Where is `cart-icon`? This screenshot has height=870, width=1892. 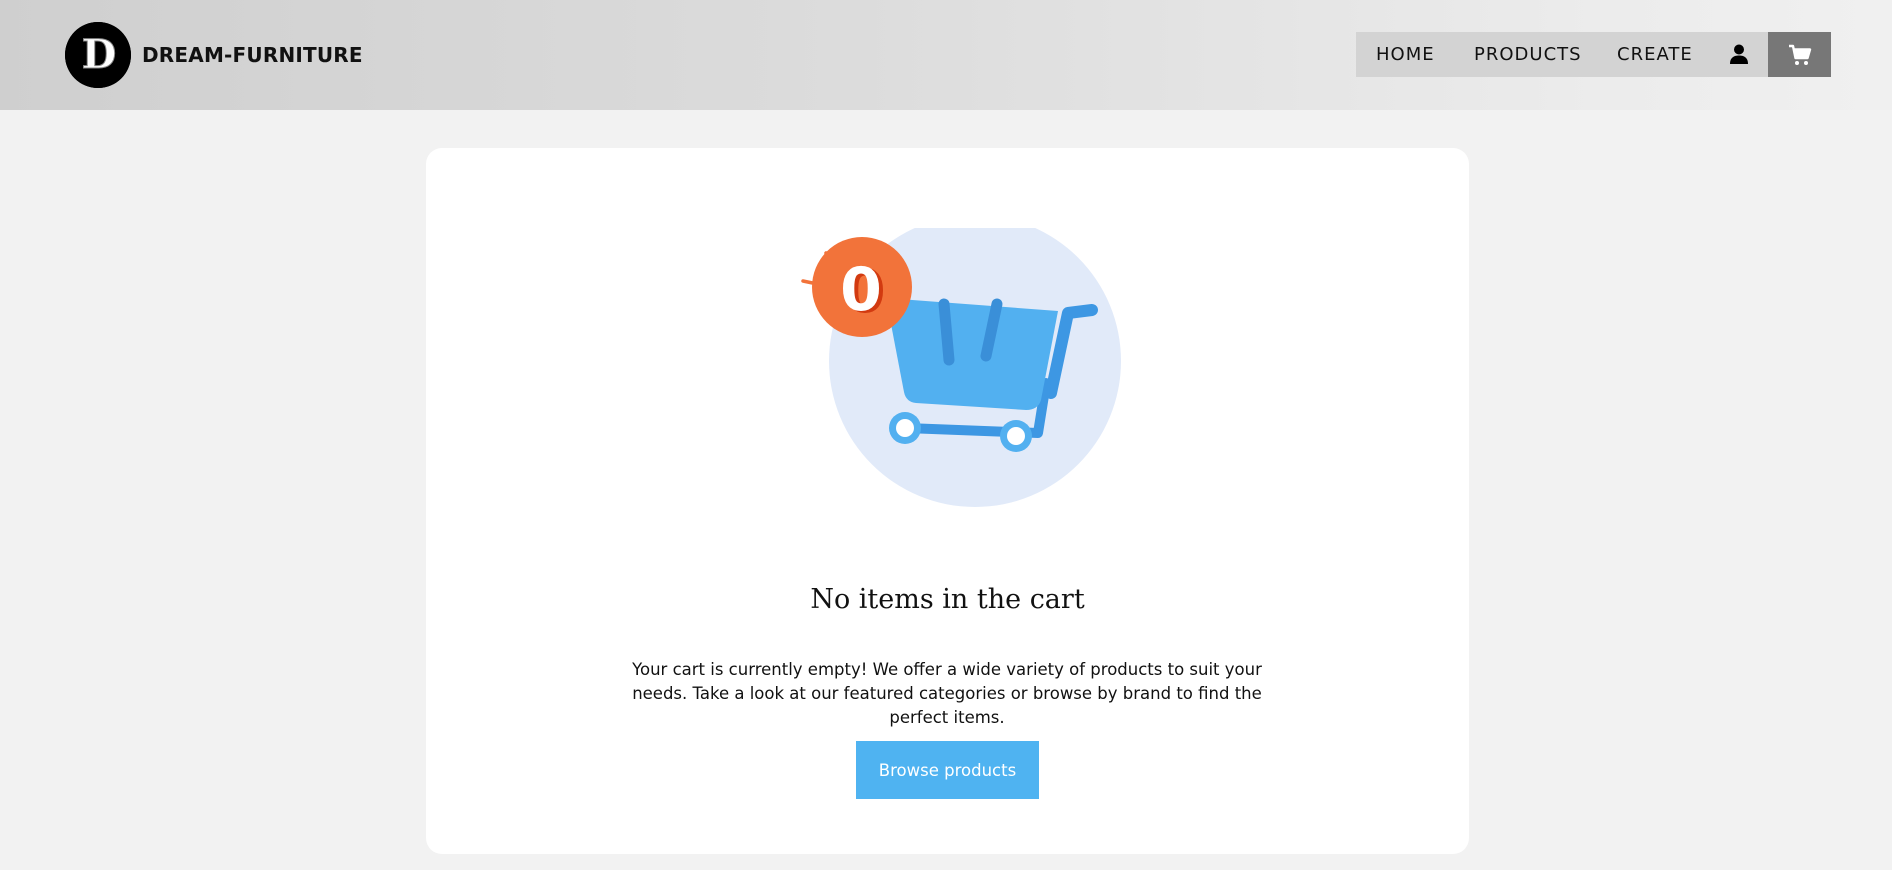
cart-icon is located at coordinates (1799, 54).